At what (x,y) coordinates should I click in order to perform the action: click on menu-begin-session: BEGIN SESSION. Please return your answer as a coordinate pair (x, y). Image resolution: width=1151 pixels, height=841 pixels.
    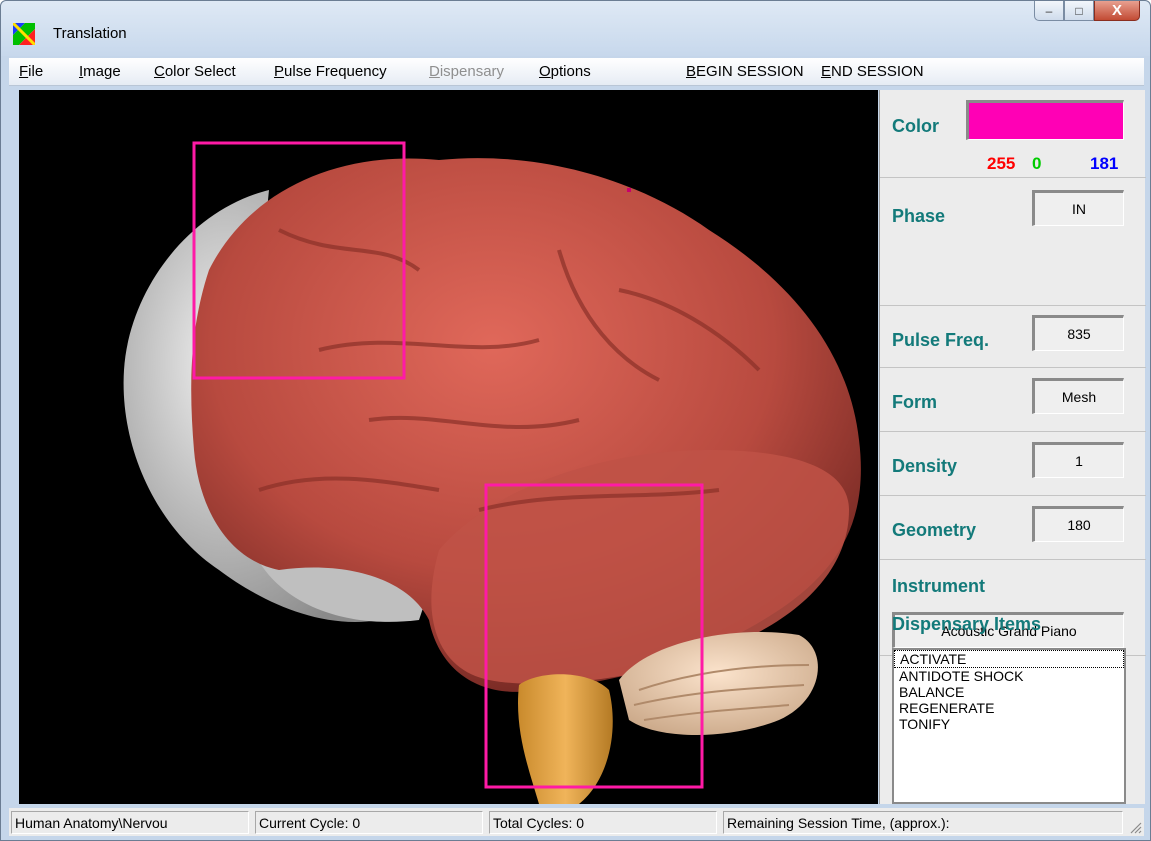
    Looking at the image, I should click on (745, 71).